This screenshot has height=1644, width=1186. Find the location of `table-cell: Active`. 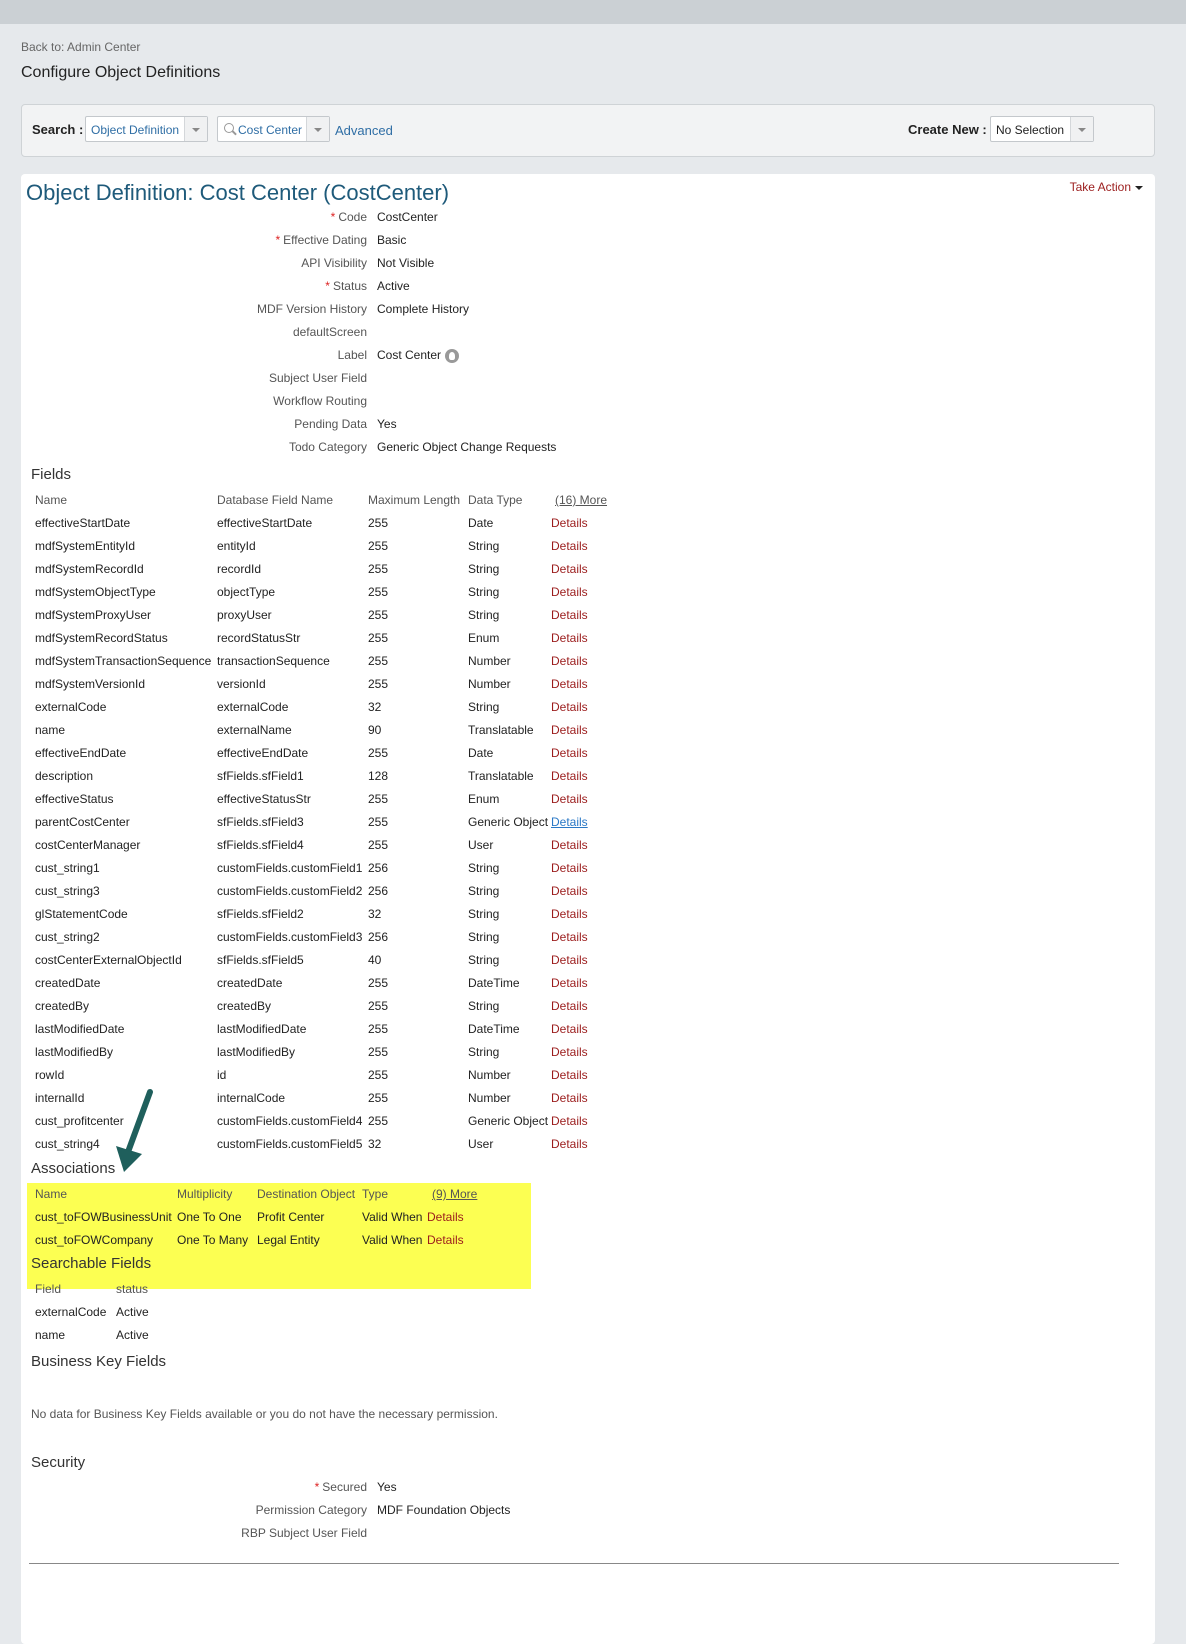

table-cell: Active is located at coordinates (132, 1335).